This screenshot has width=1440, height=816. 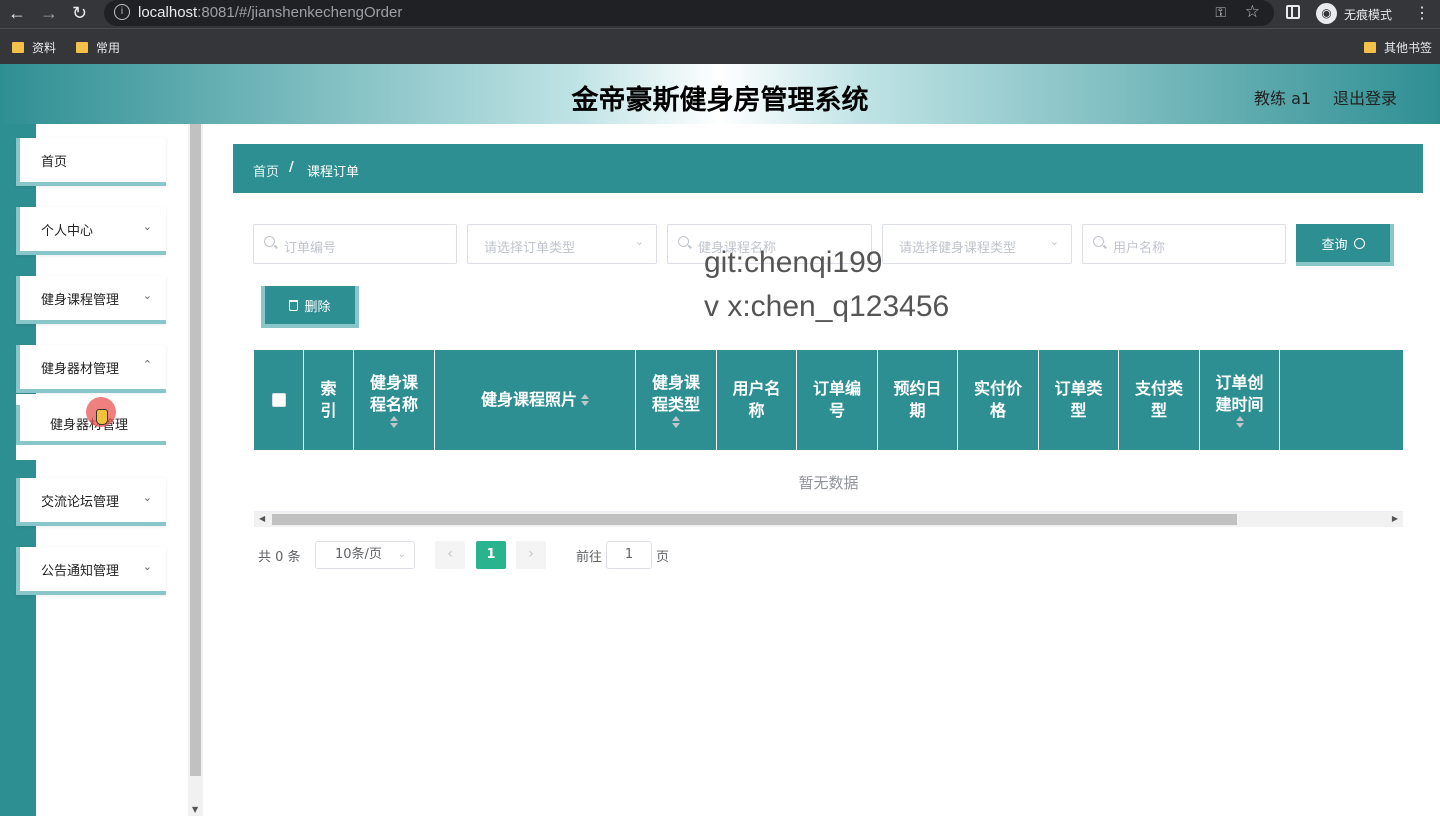 What do you see at coordinates (757, 400) in the screenshot?
I see `column-header-user-name: 用户名 称` at bounding box center [757, 400].